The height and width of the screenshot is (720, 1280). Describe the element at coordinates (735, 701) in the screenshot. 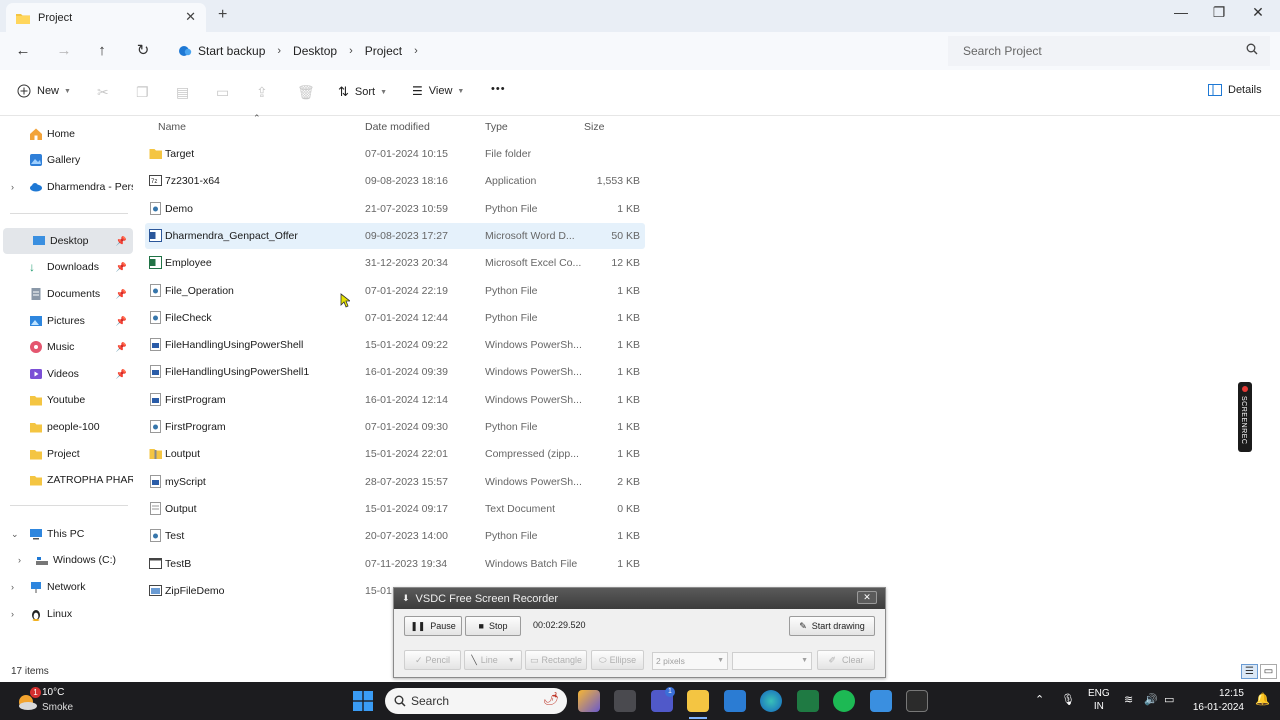

I see `mail-icon` at that location.